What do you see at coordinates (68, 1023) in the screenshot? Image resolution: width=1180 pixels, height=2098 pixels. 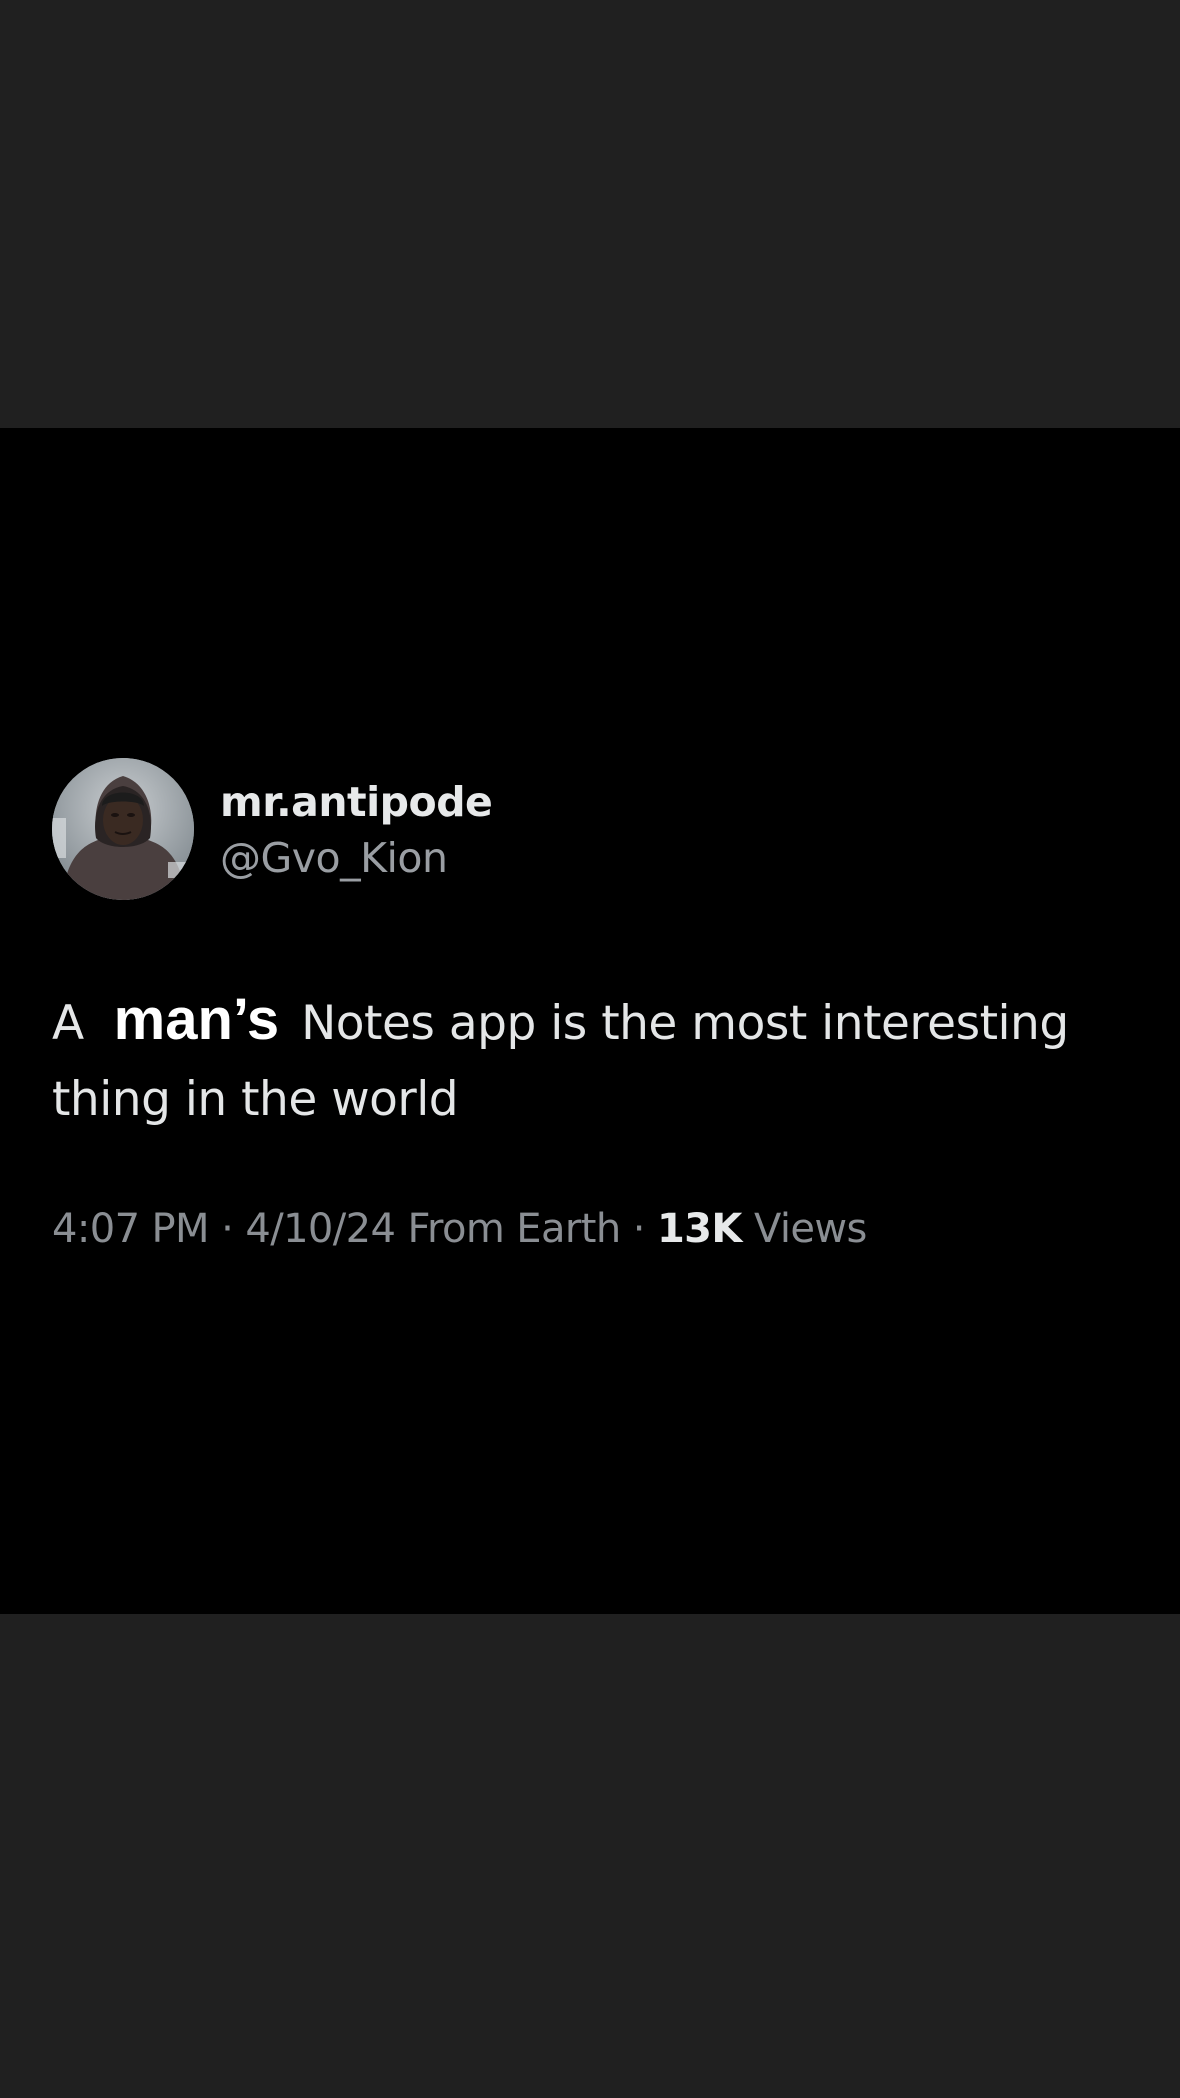 I see `tweet-text-start: A` at bounding box center [68, 1023].